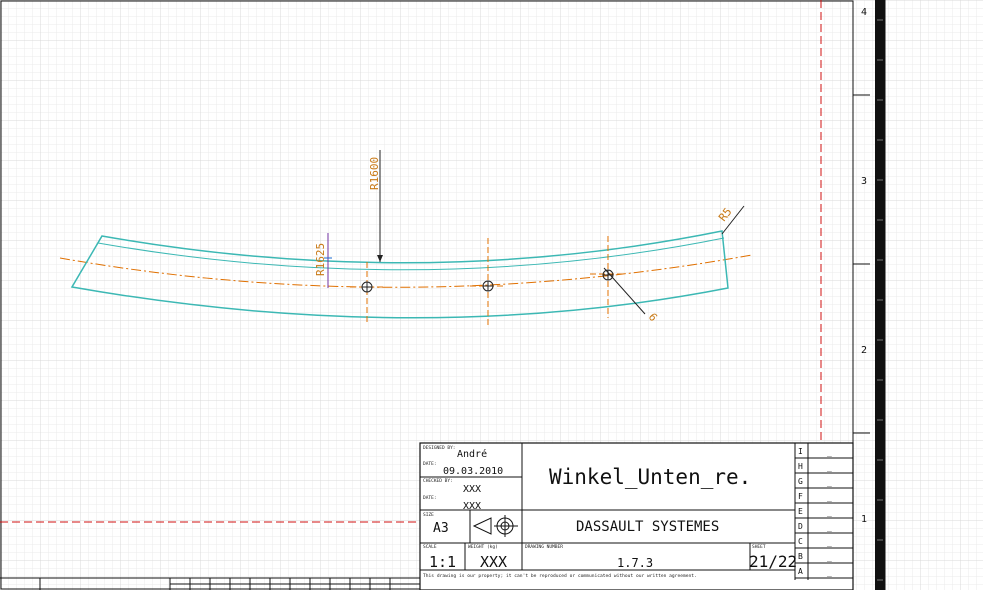  What do you see at coordinates (829, 572) in the screenshot?
I see `rev-mark-a: _` at bounding box center [829, 572].